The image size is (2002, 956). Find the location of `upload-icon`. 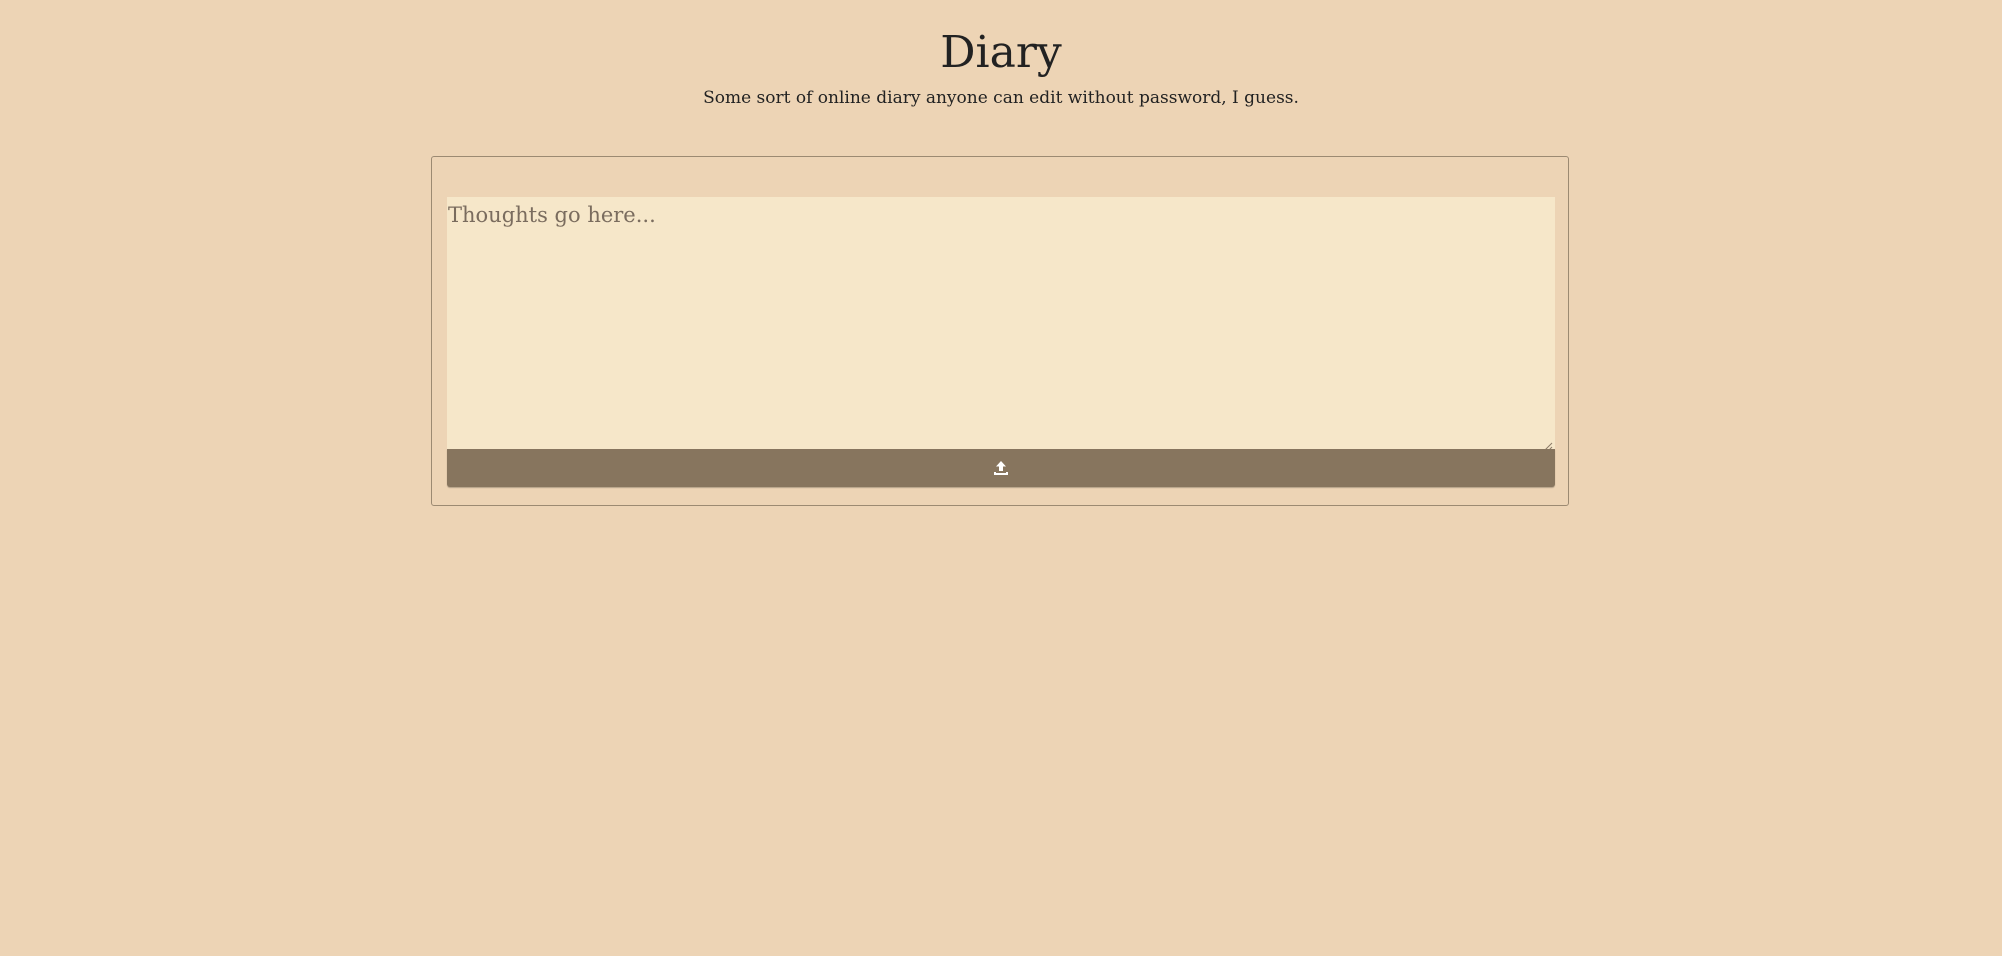

upload-icon is located at coordinates (1001, 468).